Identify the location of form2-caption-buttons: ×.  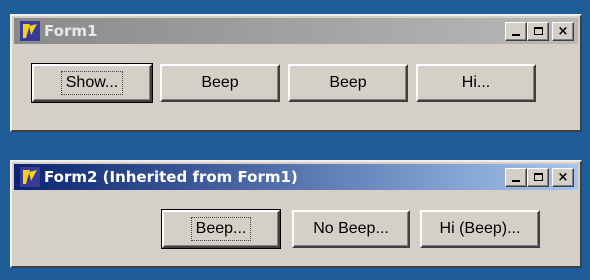
(539, 177).